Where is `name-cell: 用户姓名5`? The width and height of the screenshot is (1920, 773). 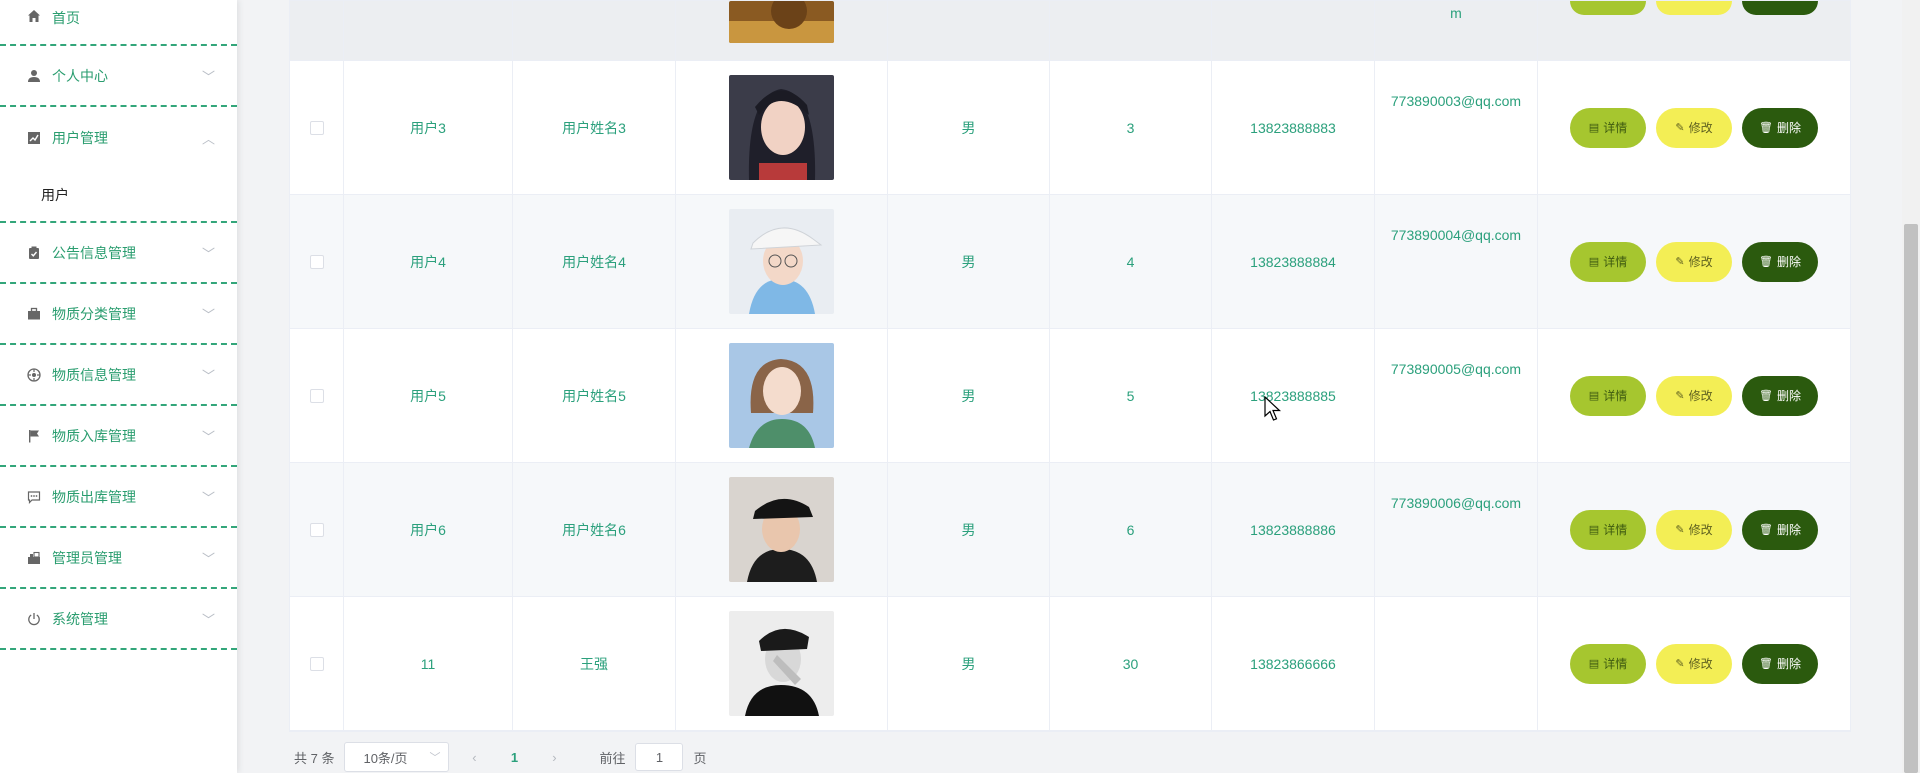 name-cell: 用户姓名5 is located at coordinates (594, 395).